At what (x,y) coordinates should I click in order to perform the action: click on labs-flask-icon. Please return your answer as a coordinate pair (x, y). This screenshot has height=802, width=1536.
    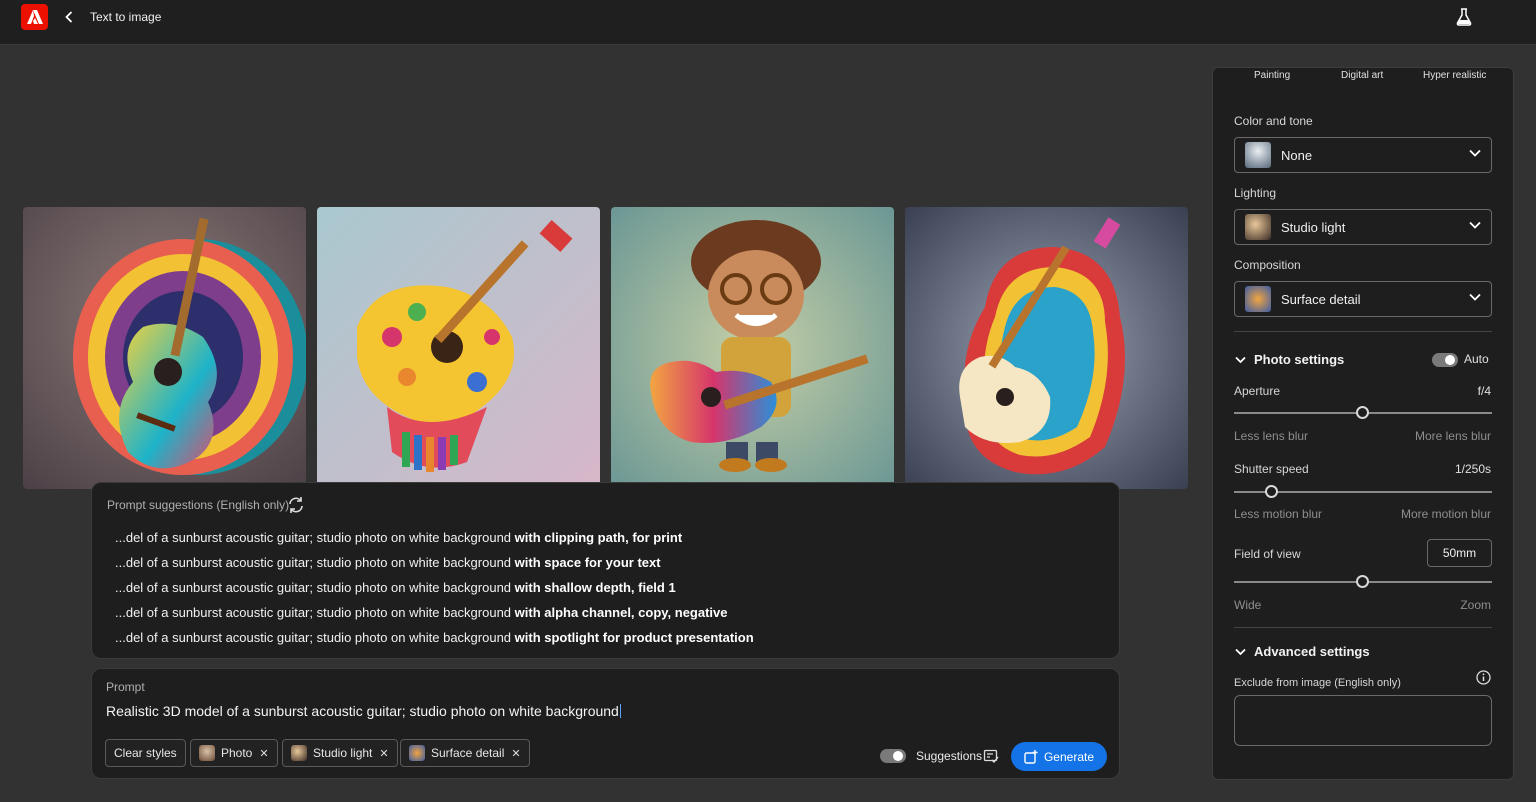
    Looking at the image, I should click on (1464, 17).